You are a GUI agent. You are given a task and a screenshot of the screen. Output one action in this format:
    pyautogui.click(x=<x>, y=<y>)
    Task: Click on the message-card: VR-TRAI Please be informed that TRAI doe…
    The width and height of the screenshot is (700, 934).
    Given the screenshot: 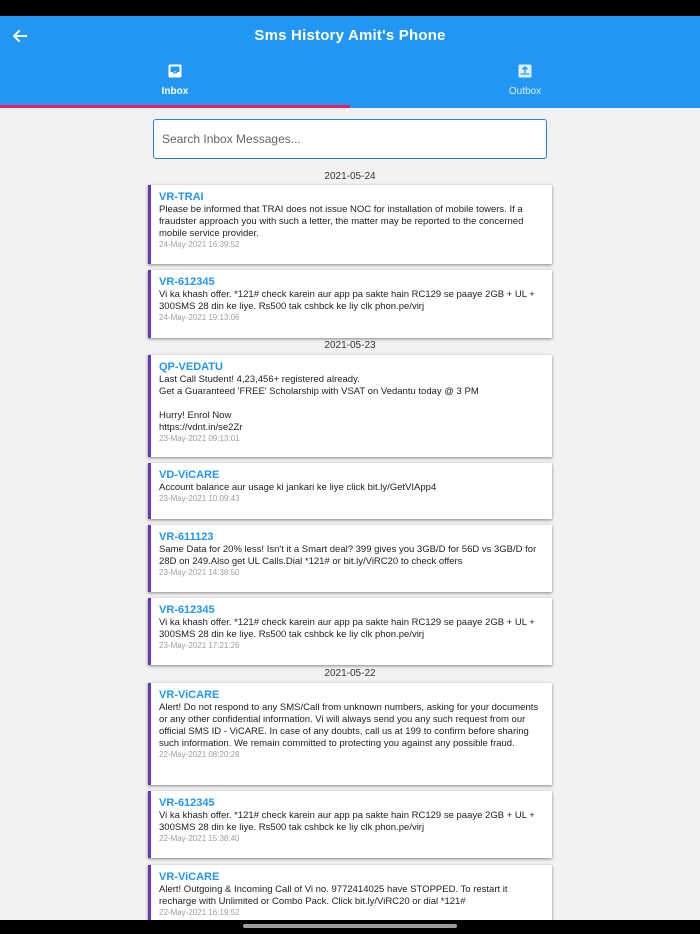 What is the action you would take?
    pyautogui.click(x=350, y=224)
    